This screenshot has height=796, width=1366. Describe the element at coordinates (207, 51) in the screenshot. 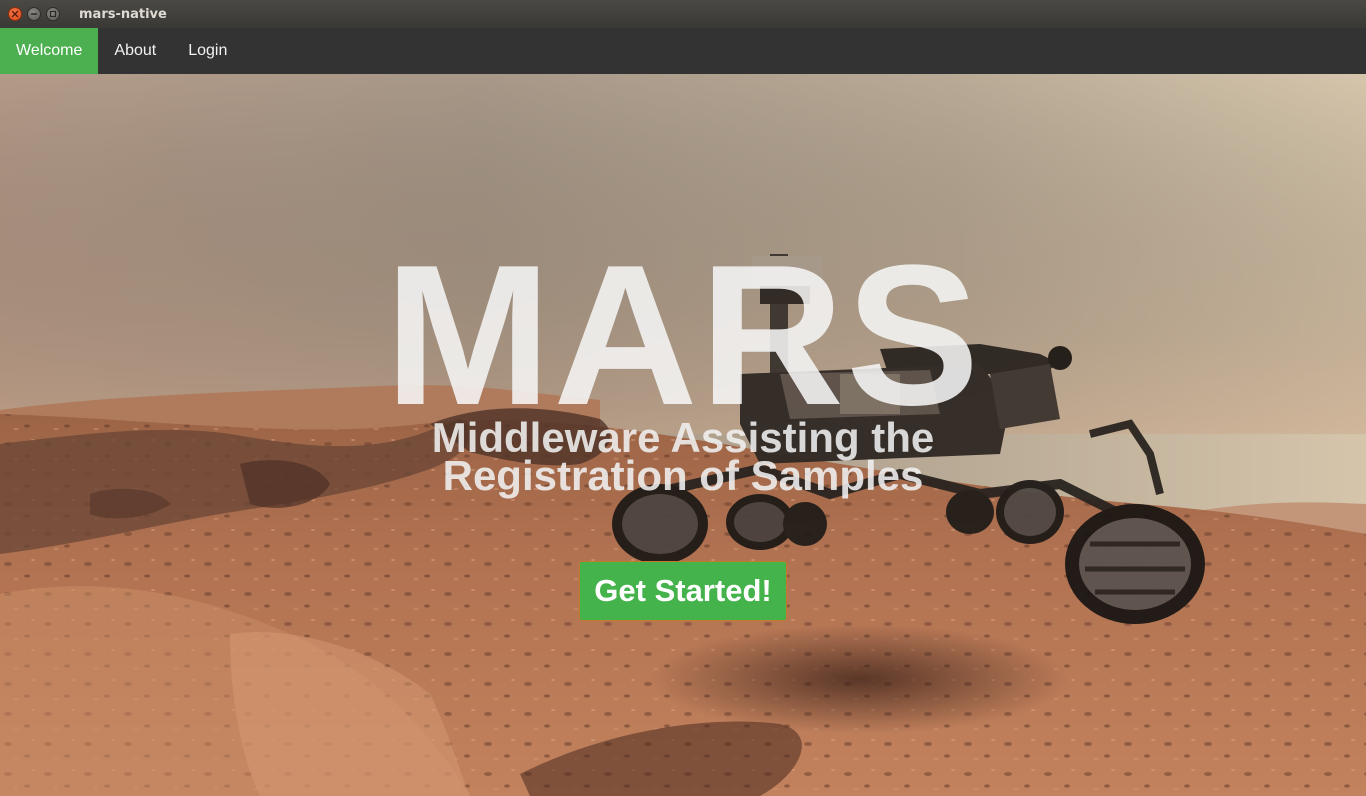

I see `nav-login: Login` at that location.